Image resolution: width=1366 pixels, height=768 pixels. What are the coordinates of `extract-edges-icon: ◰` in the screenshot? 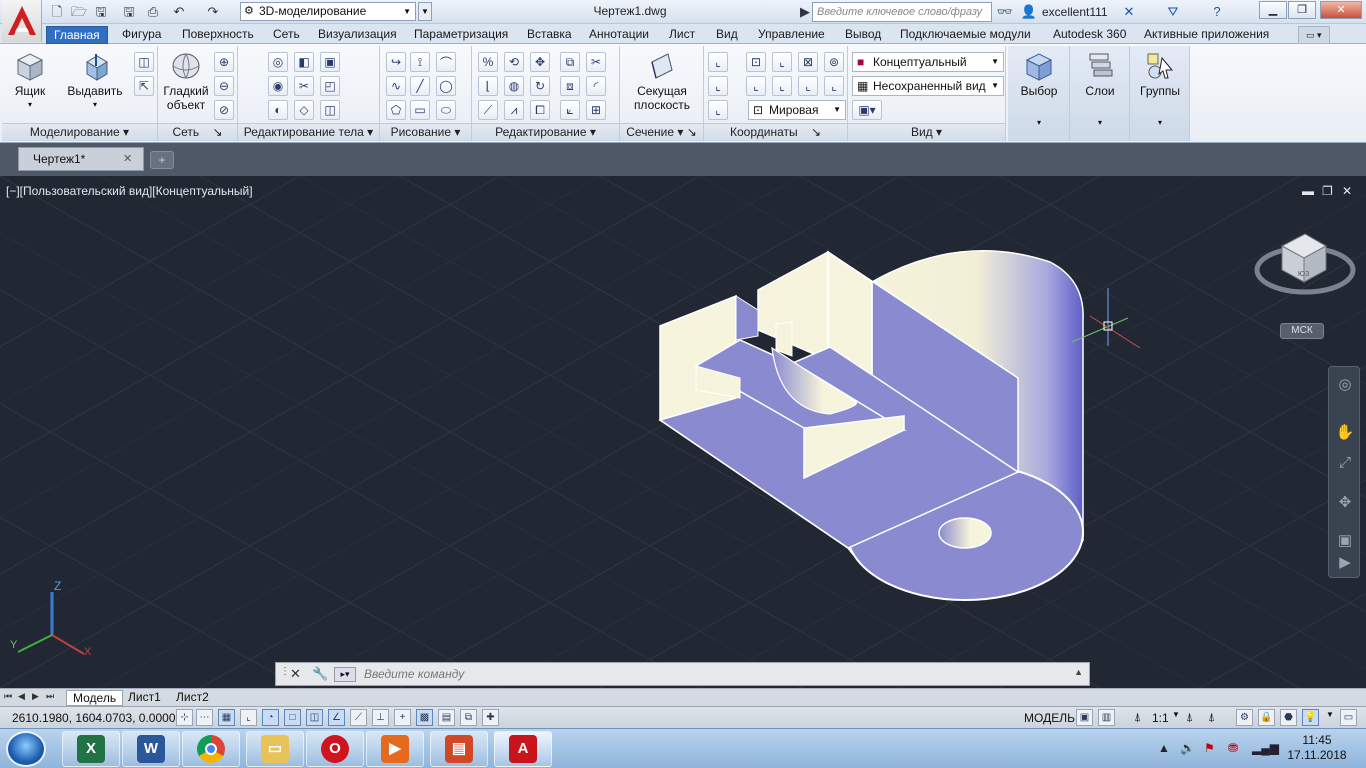 It's located at (330, 86).